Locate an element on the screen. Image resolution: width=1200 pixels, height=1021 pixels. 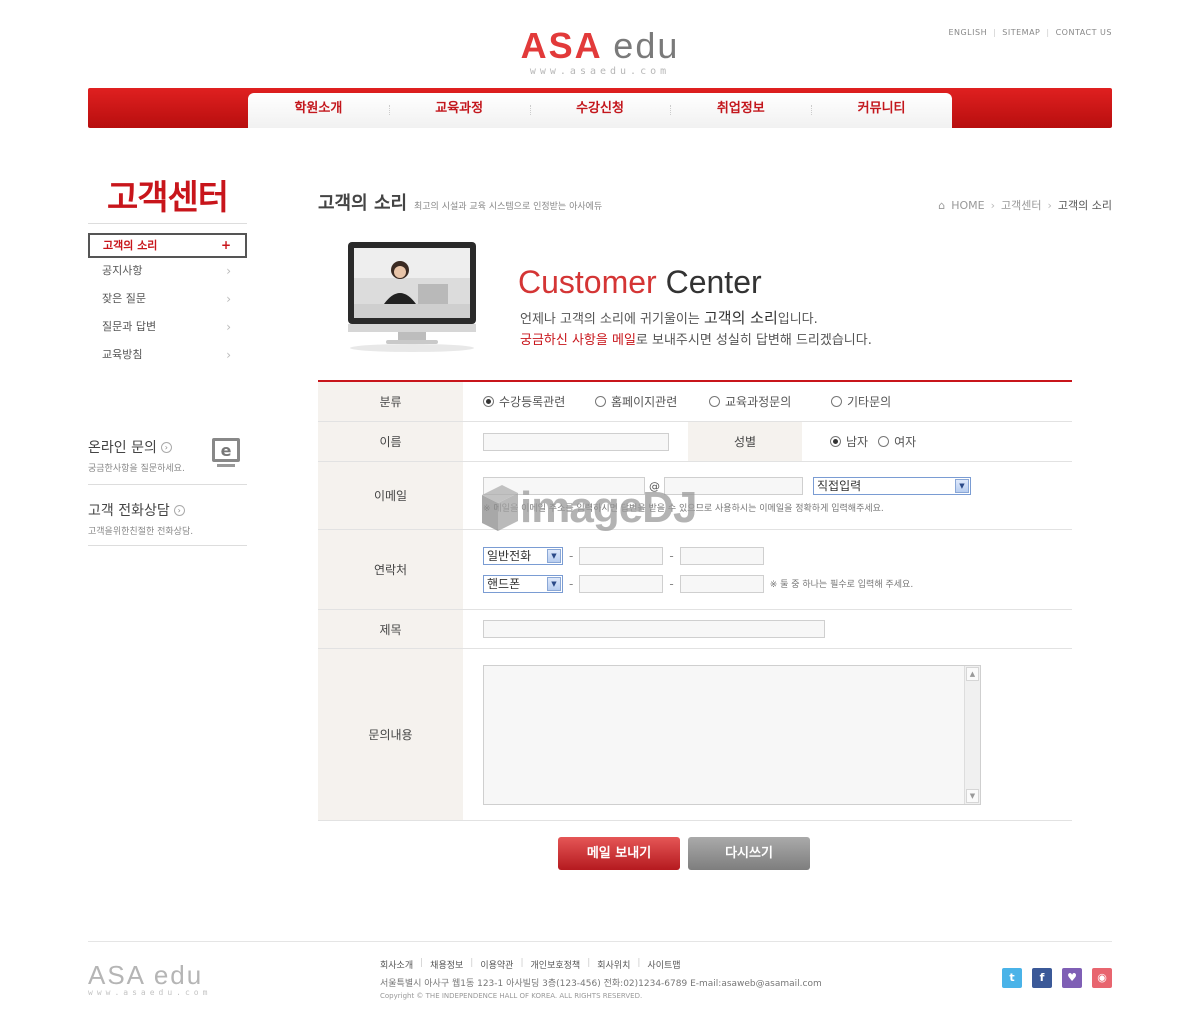
footer-link-sitemap: 사이트맵 is located at coordinates (663, 964).